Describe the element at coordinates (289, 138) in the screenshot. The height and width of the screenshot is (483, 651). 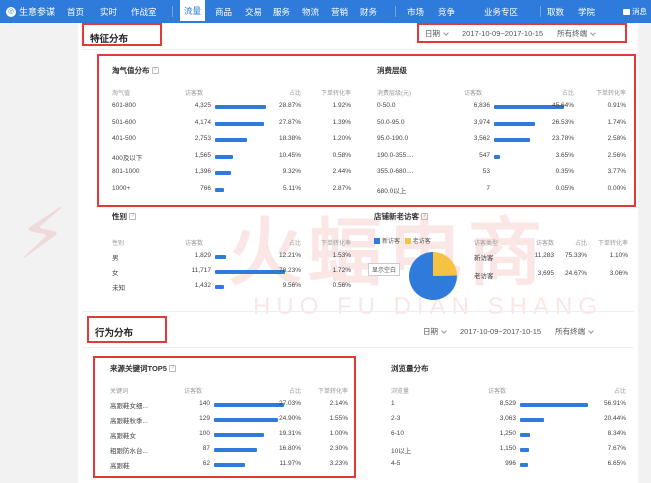
I see `row-share: 18.38%` at that location.